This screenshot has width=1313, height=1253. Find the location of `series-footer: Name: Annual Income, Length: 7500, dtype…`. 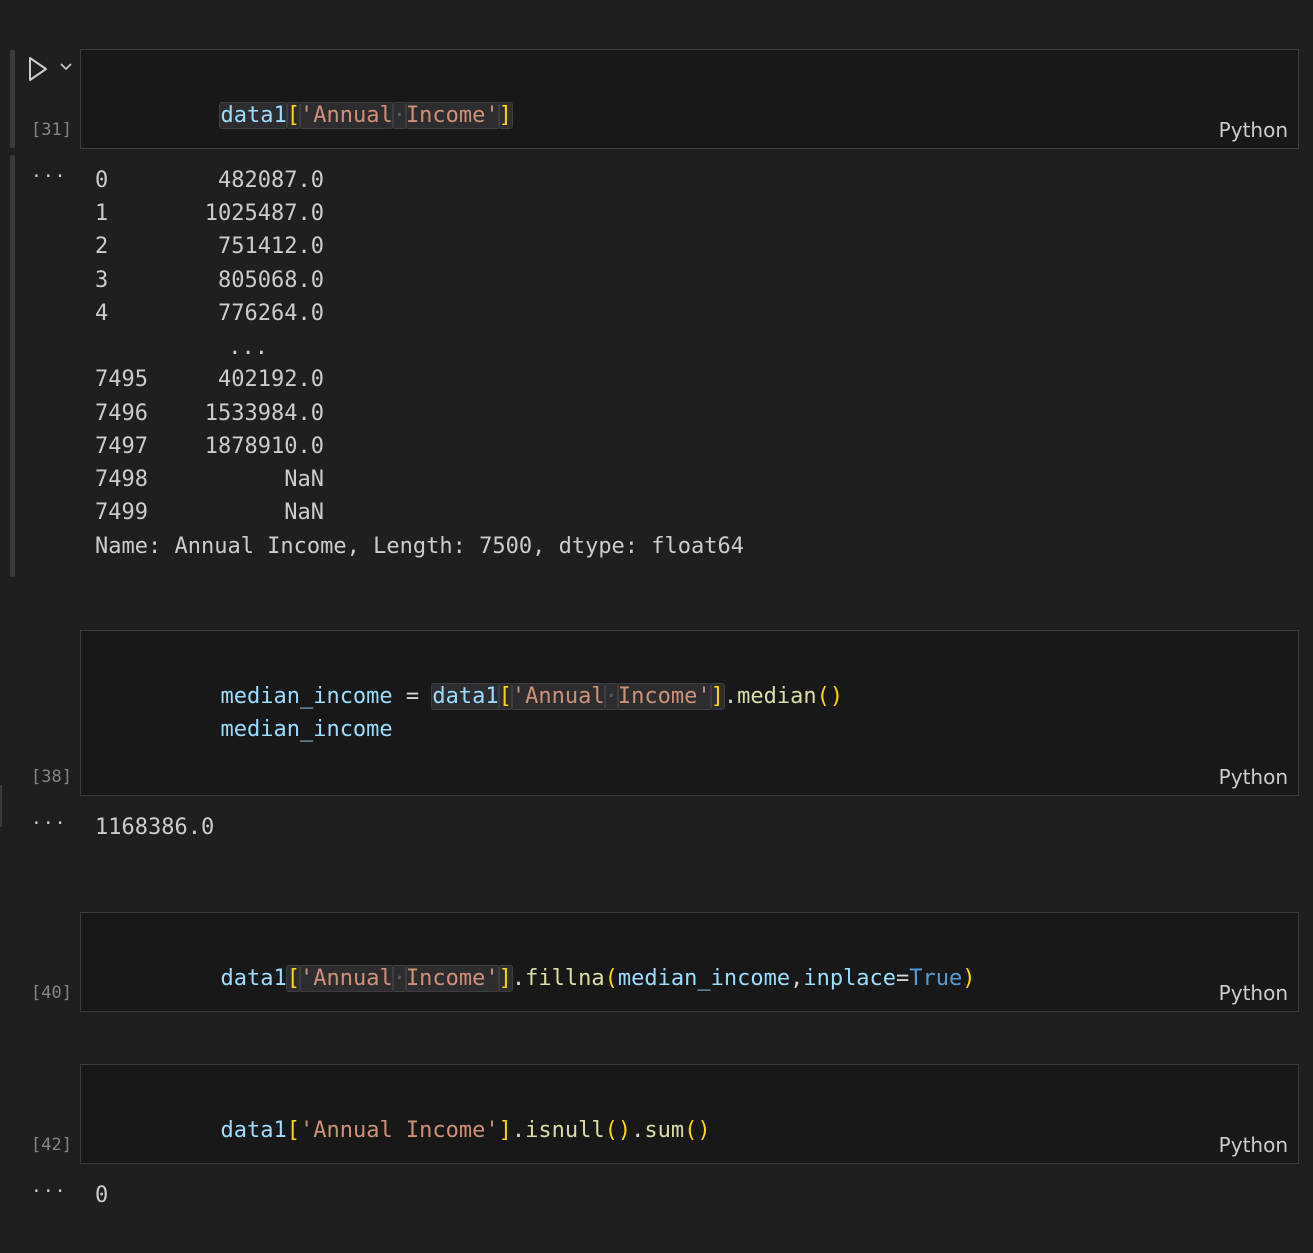

series-footer: Name: Annual Income, Length: 7500, dtype… is located at coordinates (420, 546).